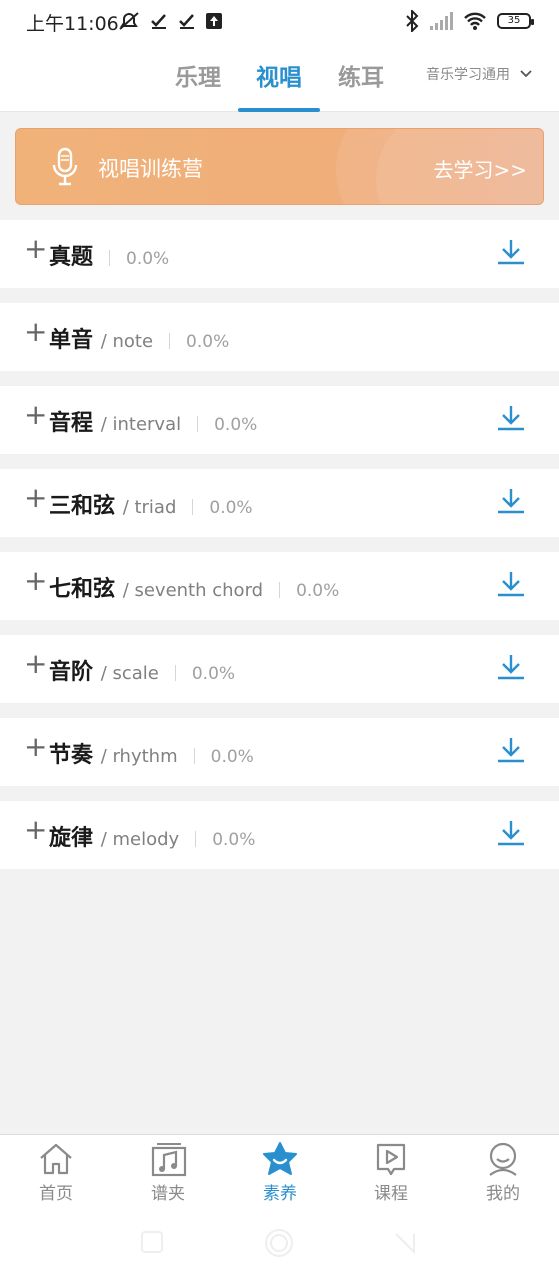  I want to click on category-name: 真题, so click(71, 257).